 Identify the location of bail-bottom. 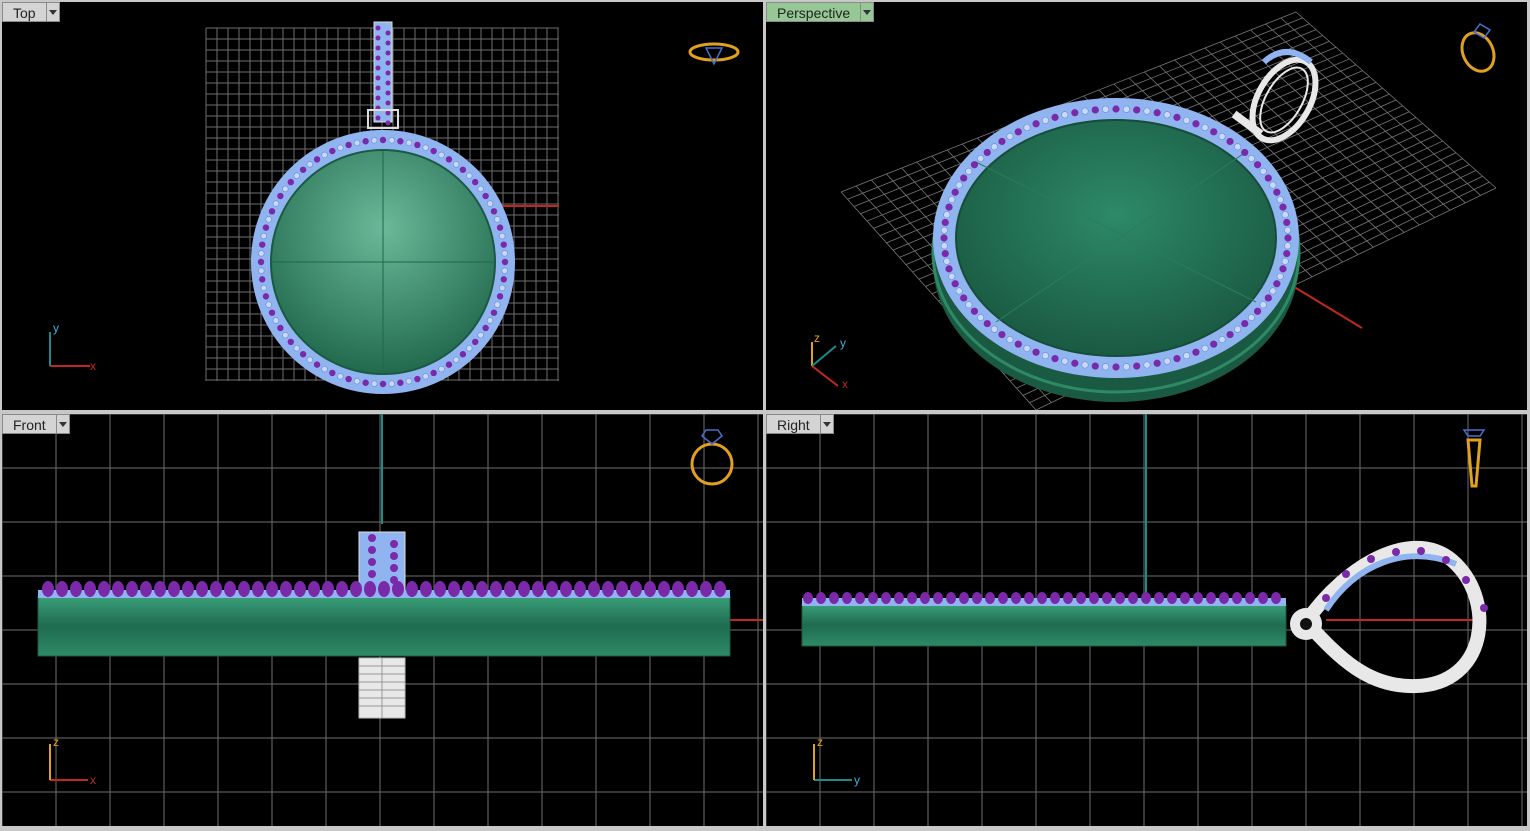
(382, 688).